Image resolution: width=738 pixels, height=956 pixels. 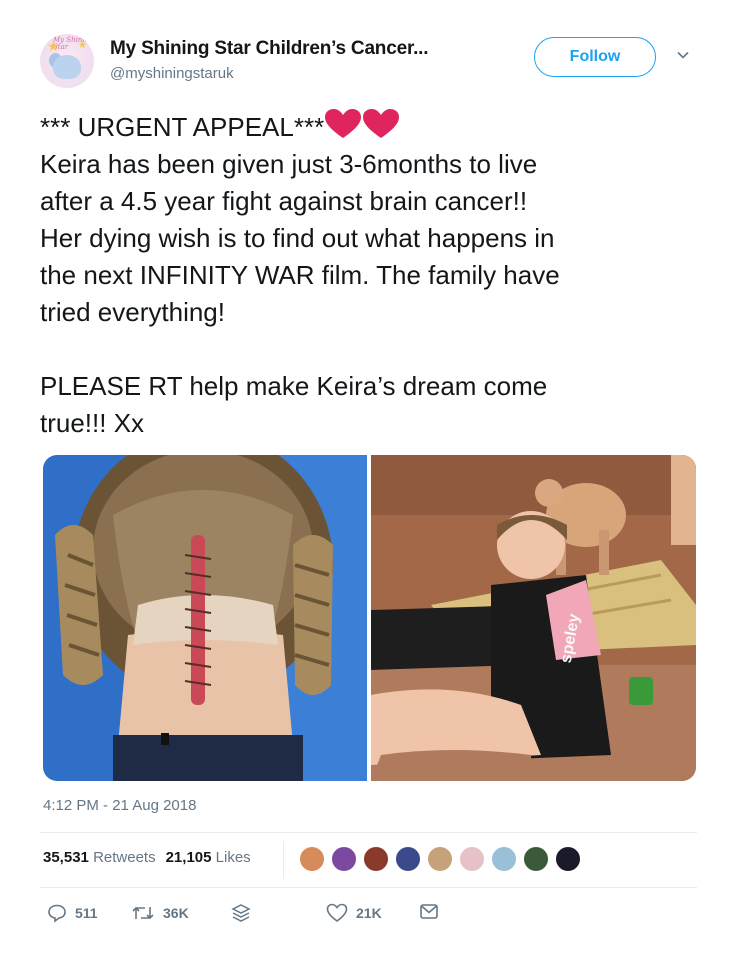 What do you see at coordinates (82, 45) in the screenshot?
I see `avatar-star-icon: ★` at bounding box center [82, 45].